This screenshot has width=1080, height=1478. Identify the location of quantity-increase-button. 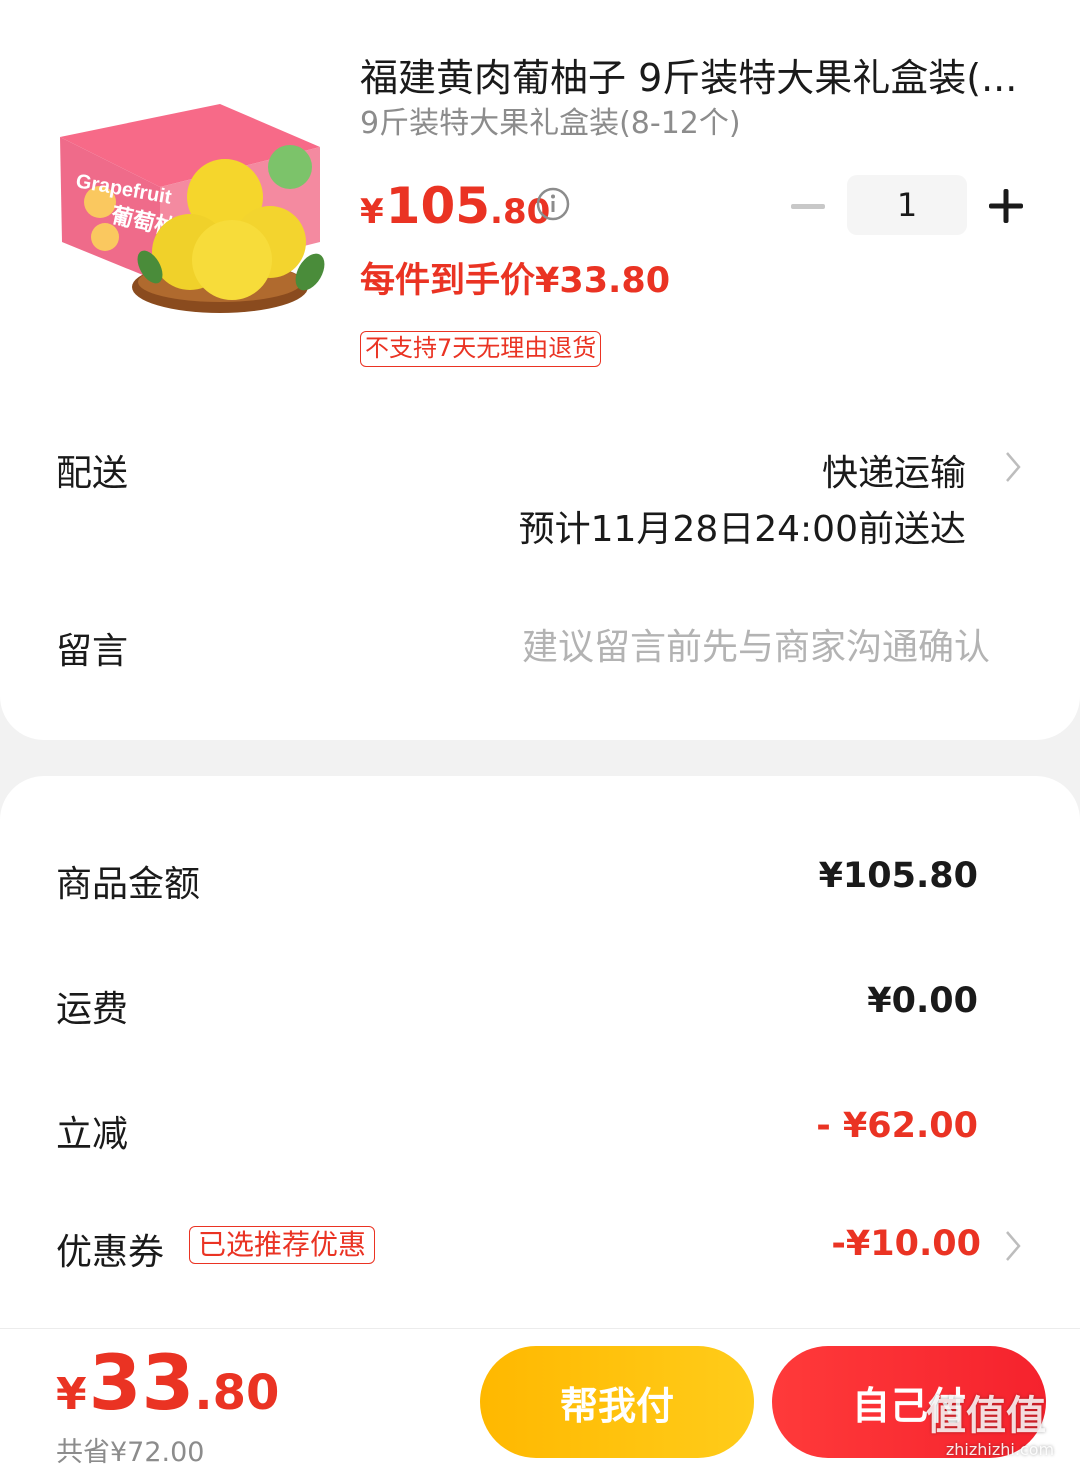
(1006, 206).